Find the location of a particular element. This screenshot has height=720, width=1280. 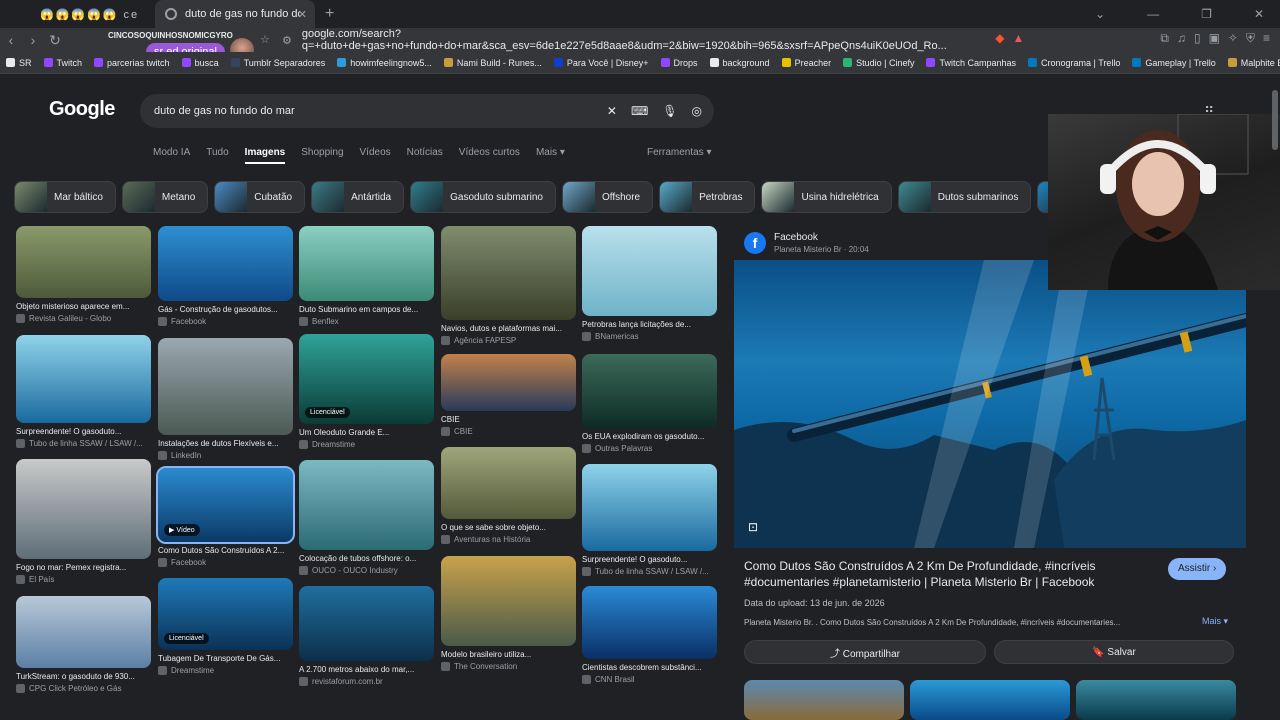

tab-active: duto de gas no fundo do mar - Pe ✕ is located at coordinates (235, 14).